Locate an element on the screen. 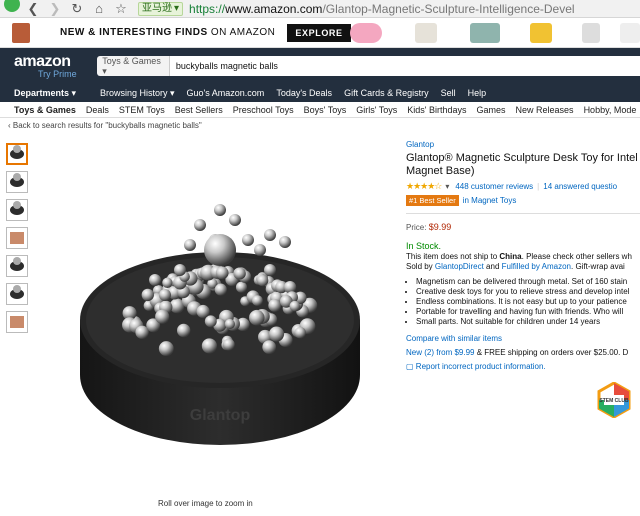  thumbnail-list is located at coordinates (17, 241).